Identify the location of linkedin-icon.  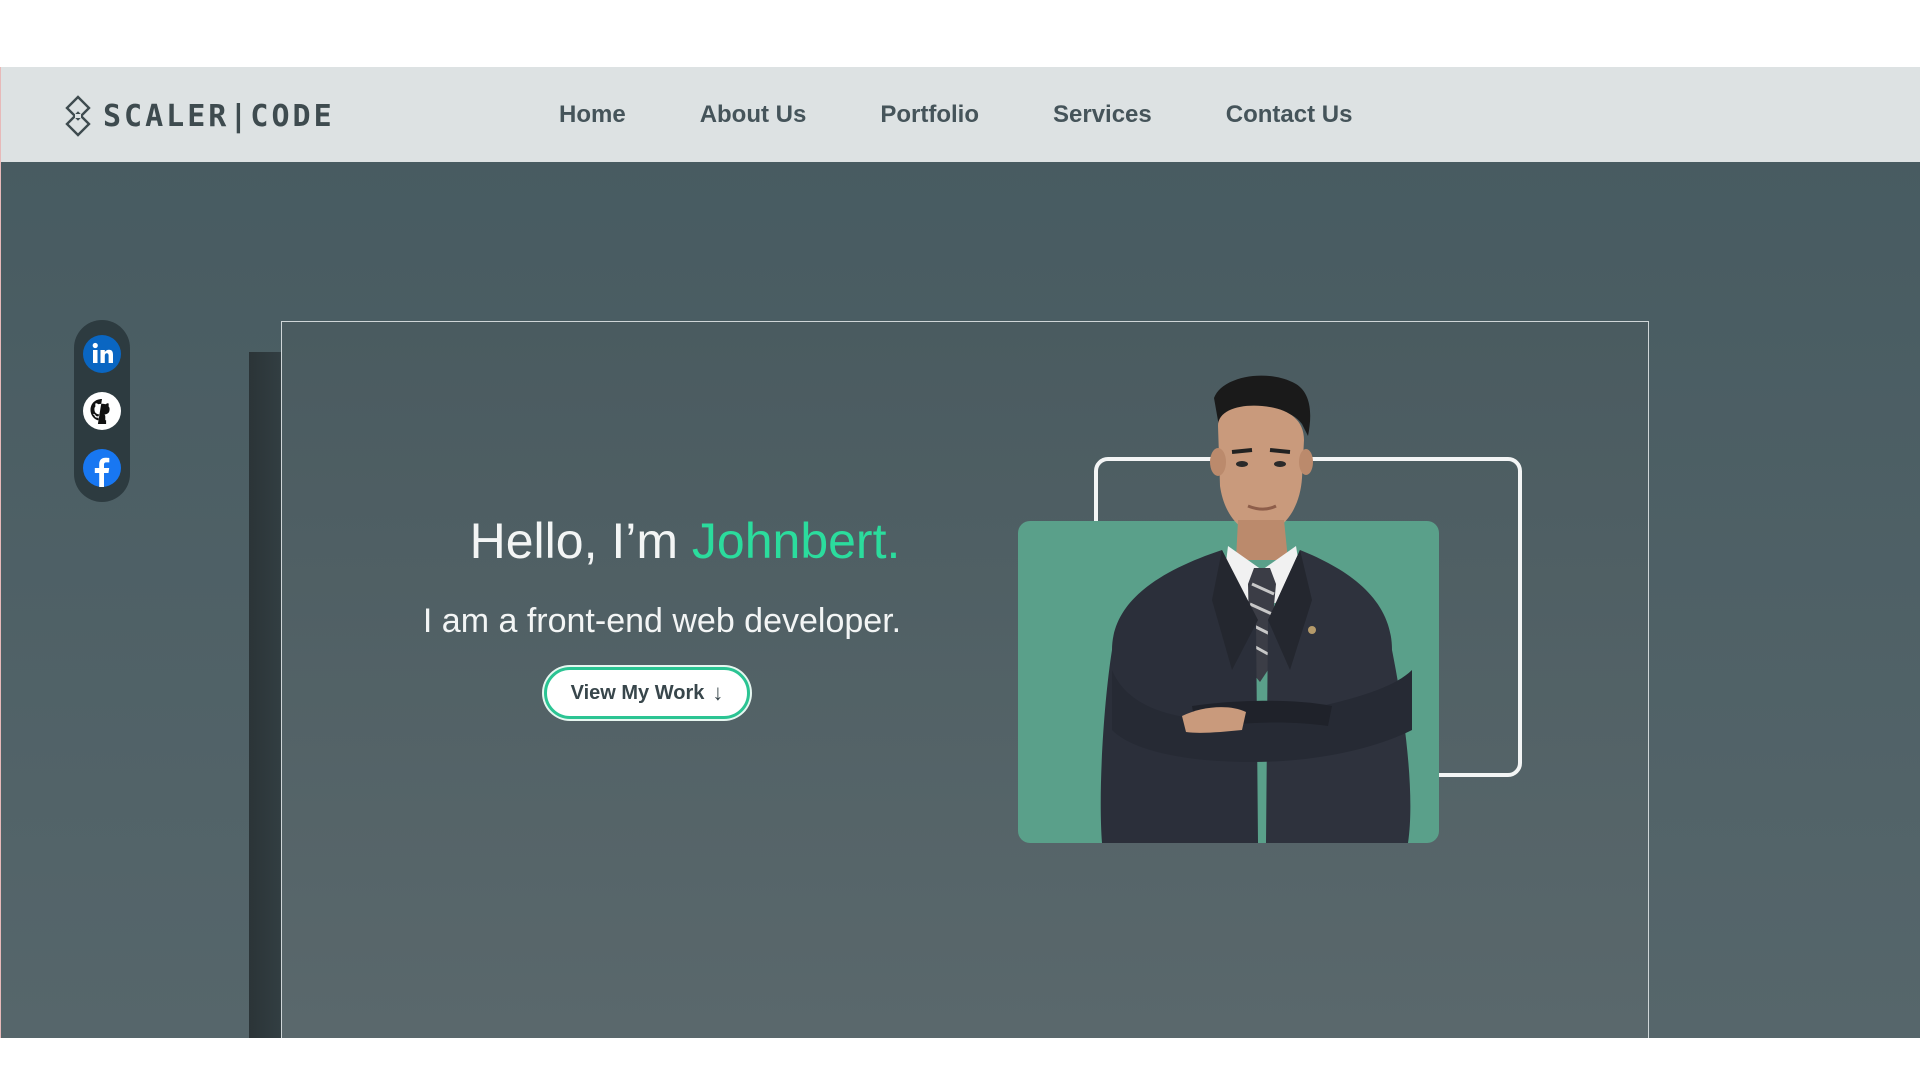
(102, 354).